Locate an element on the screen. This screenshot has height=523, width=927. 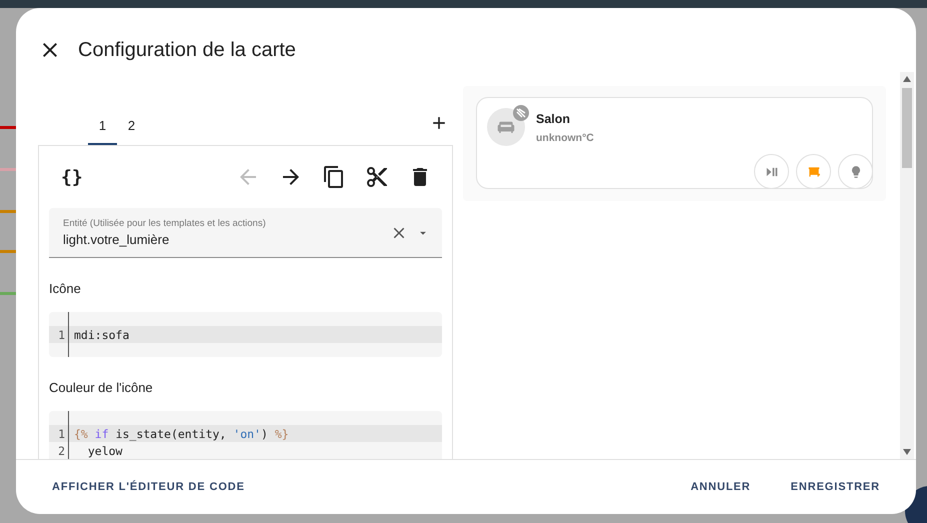
tab: 2 is located at coordinates (131, 126).